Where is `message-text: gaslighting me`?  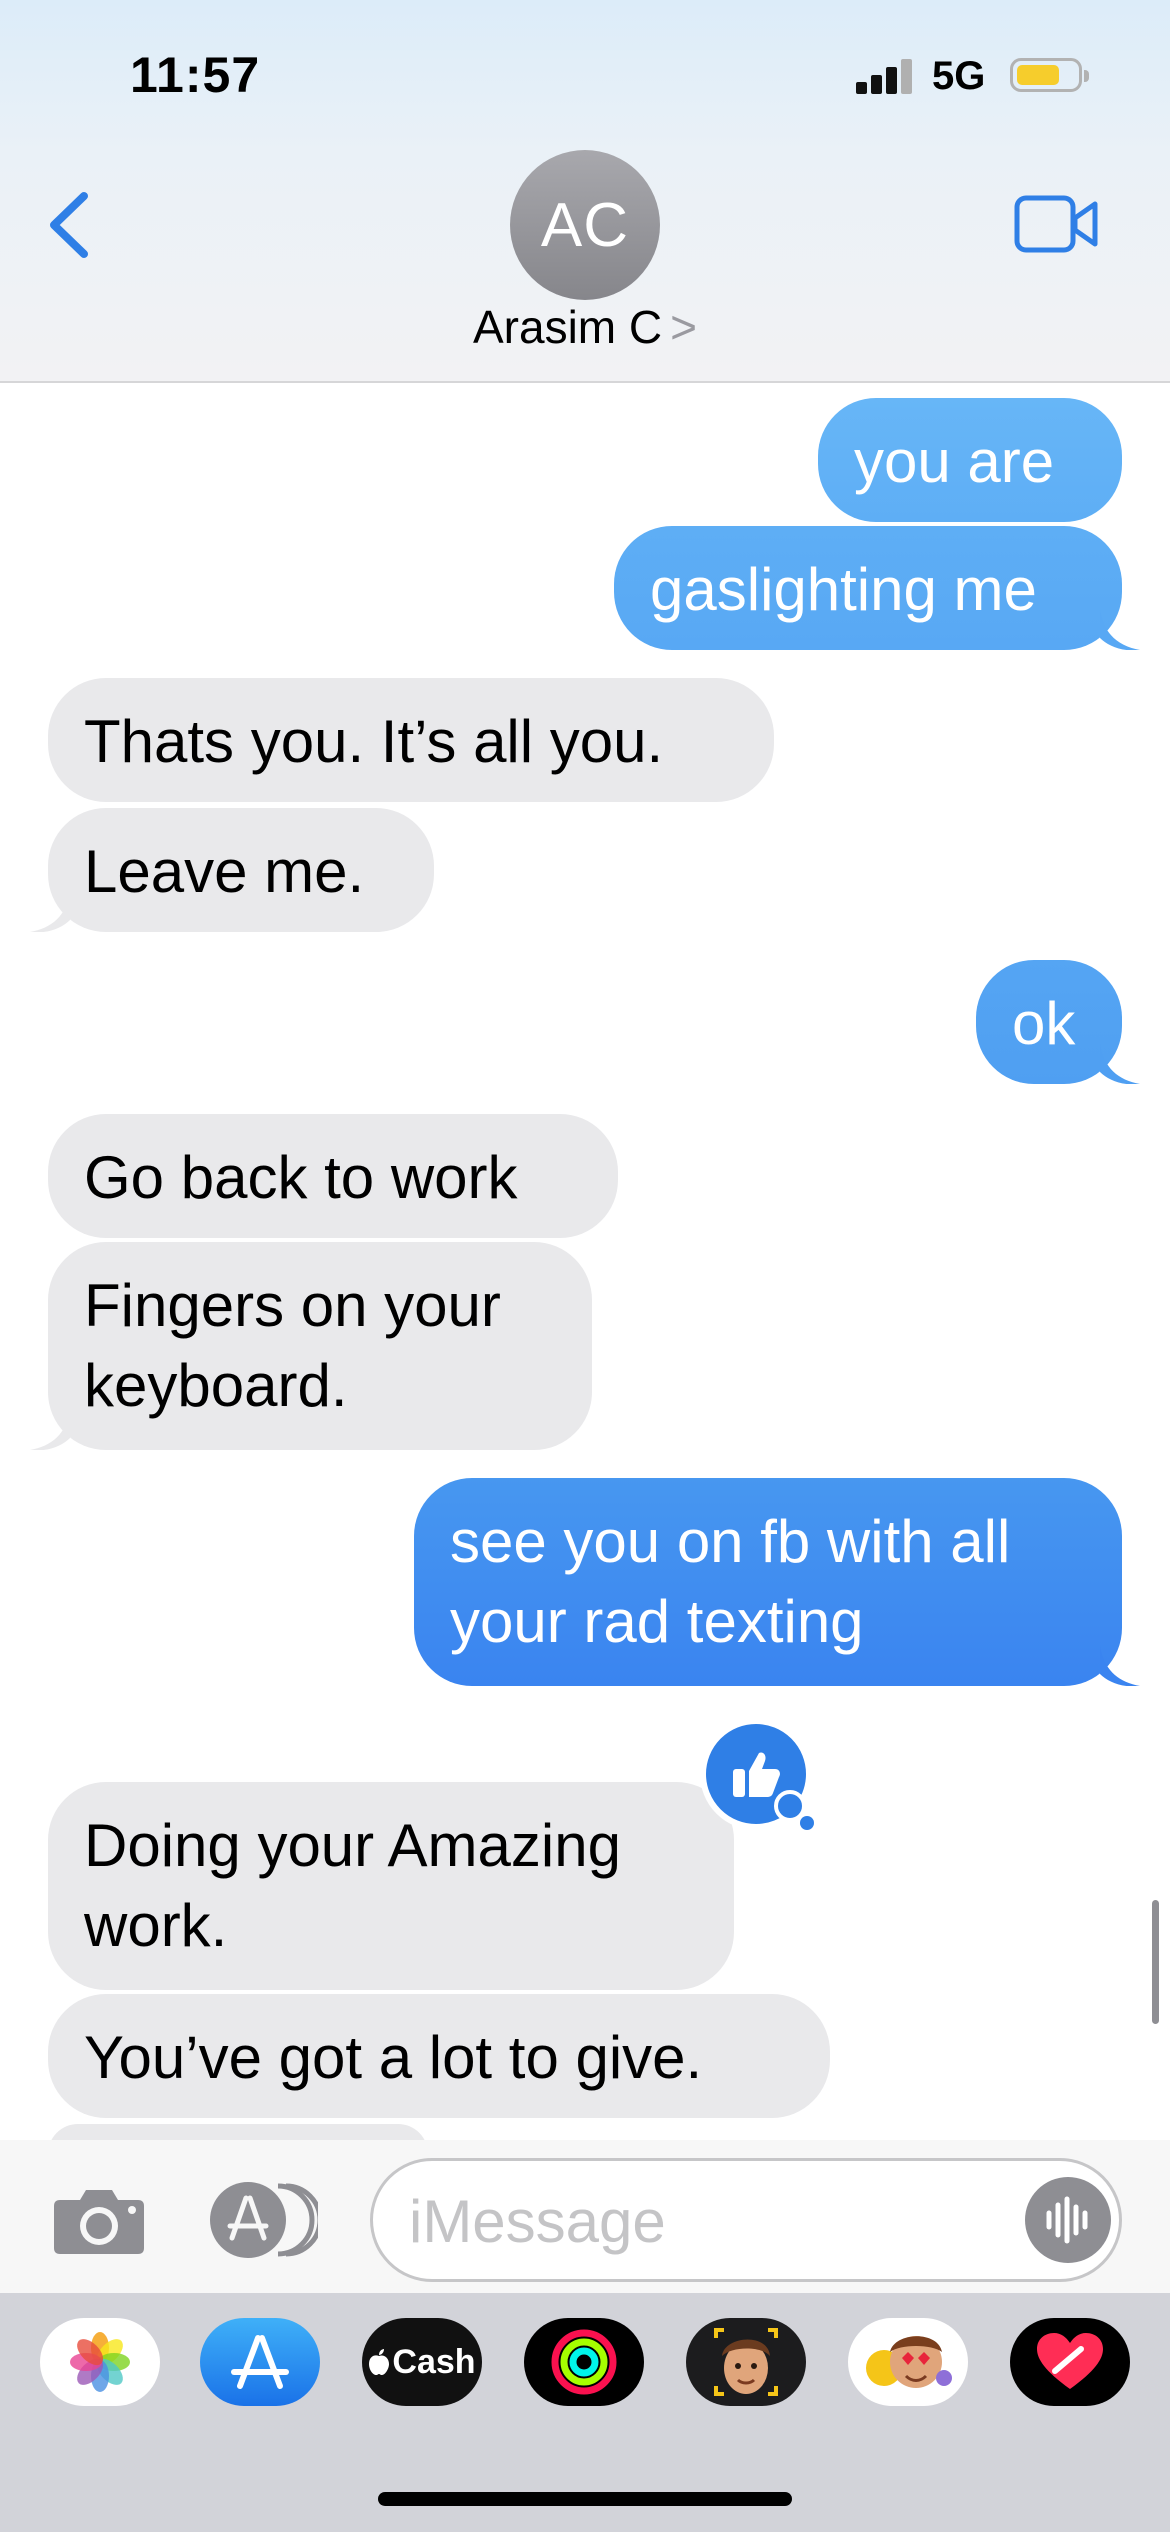 message-text: gaslighting me is located at coordinates (843, 589).